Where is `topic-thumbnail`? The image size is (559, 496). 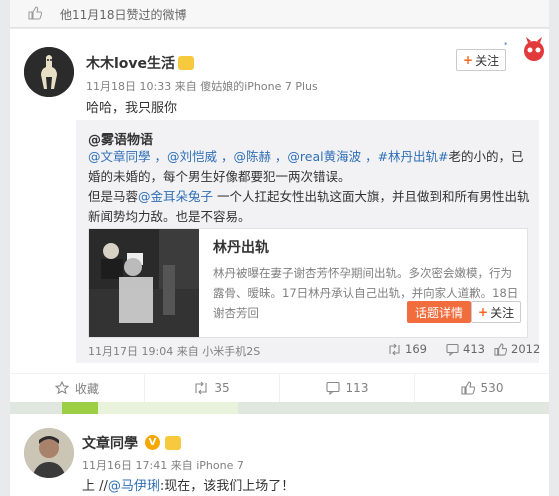
topic-thumbnail is located at coordinates (144, 283).